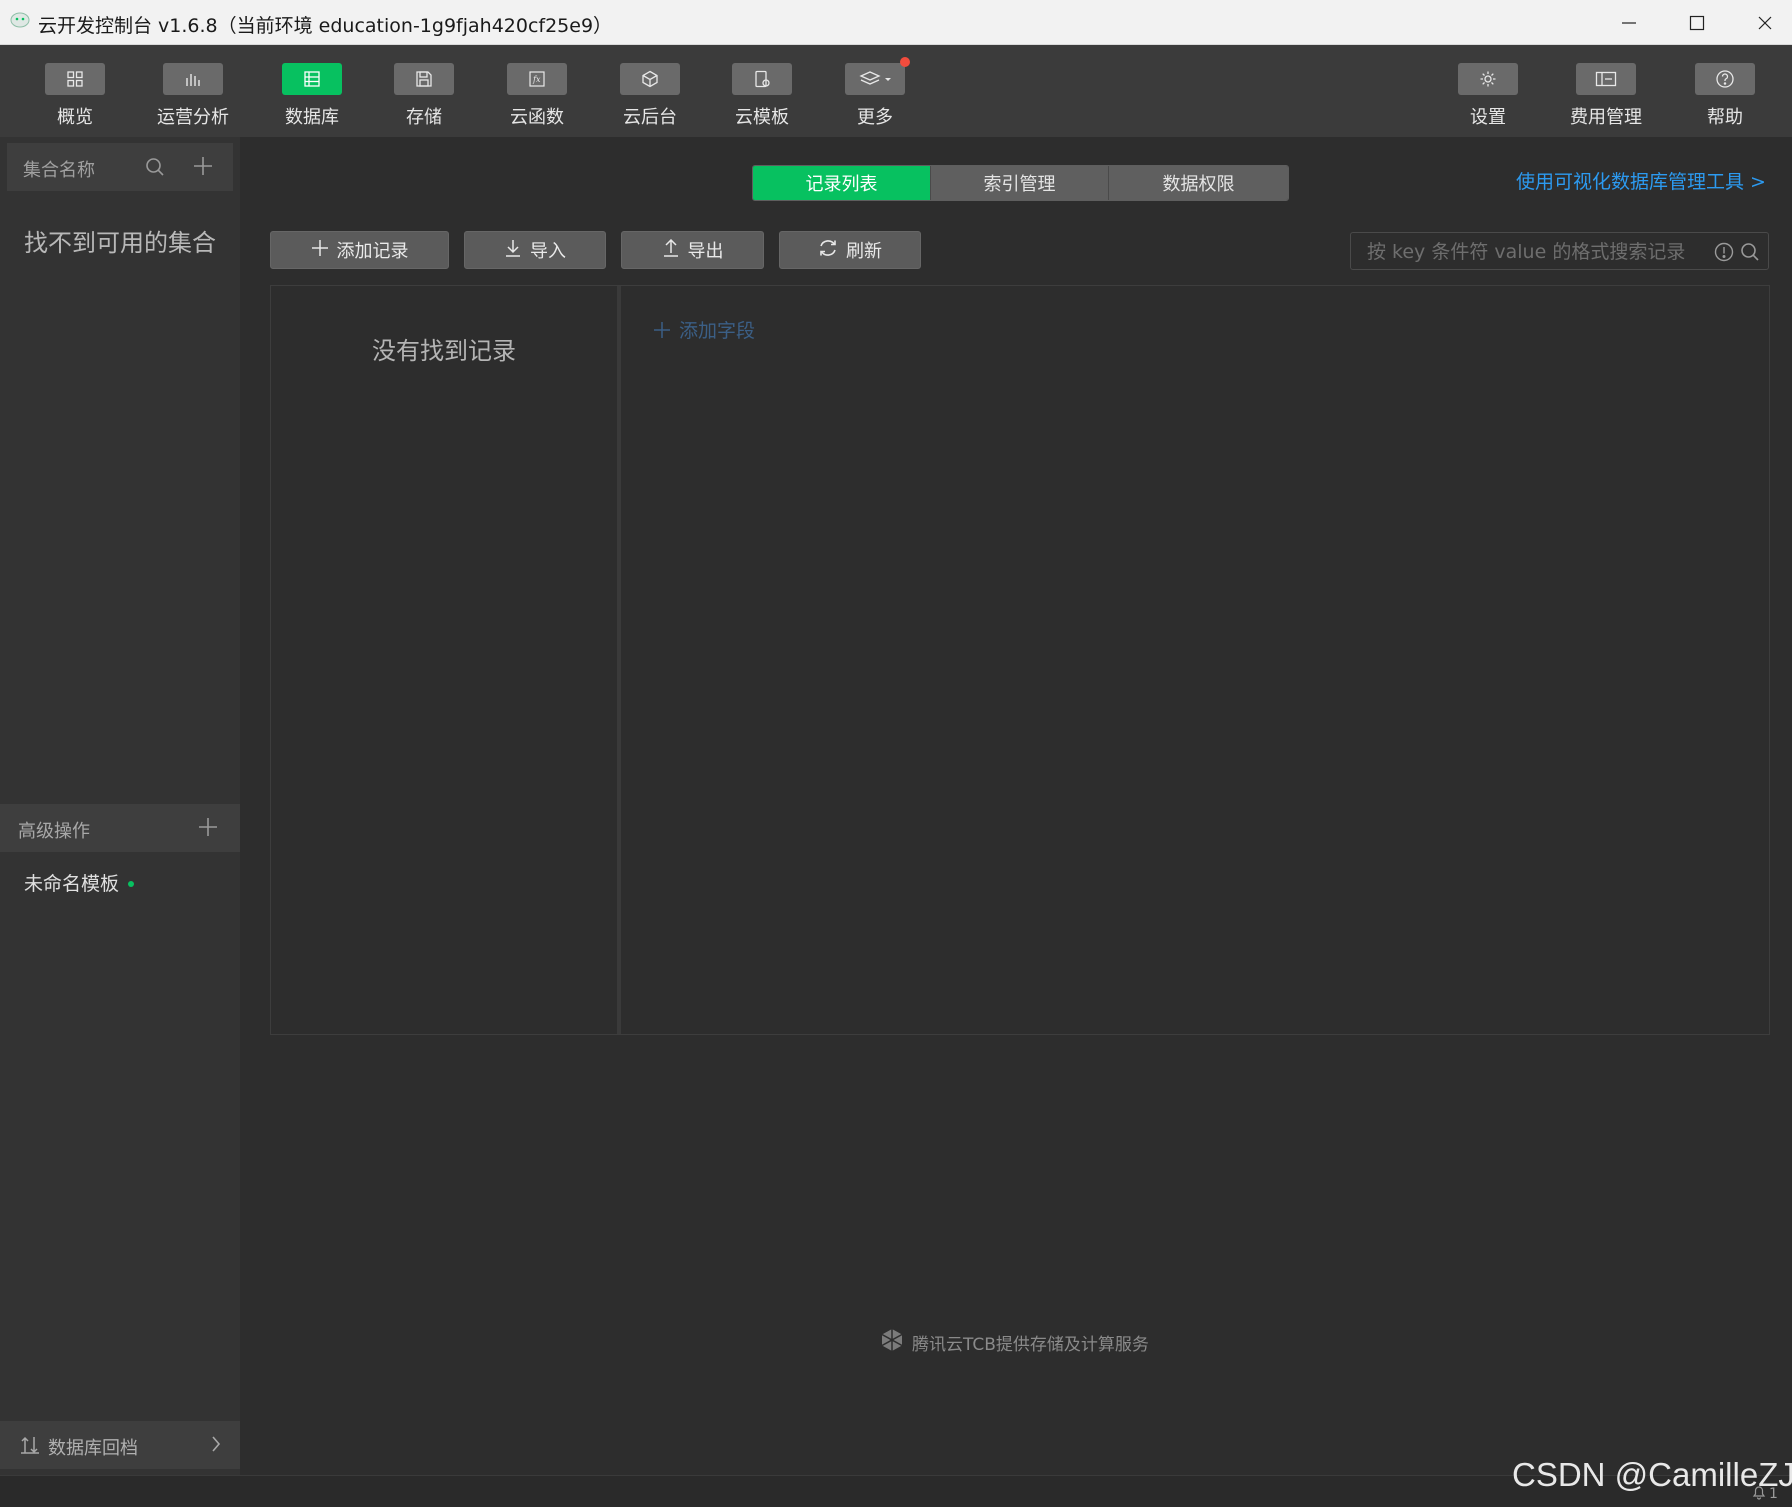 The width and height of the screenshot is (1792, 1507). Describe the element at coordinates (312, 98) in the screenshot. I see `toolbar-database: 数据库` at that location.